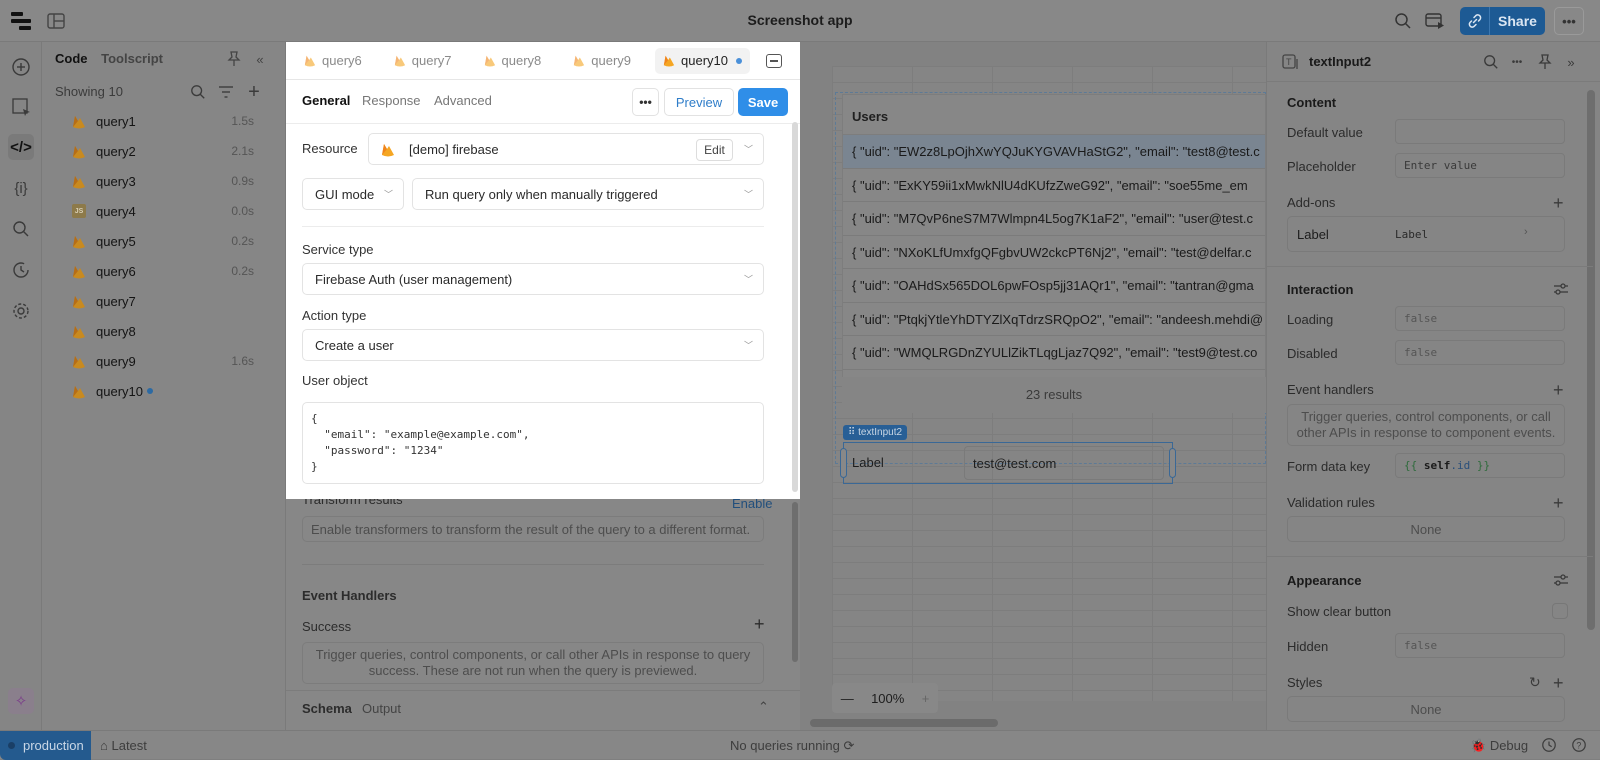  What do you see at coordinates (1571, 62) in the screenshot?
I see `collapse-panel-icon: »` at bounding box center [1571, 62].